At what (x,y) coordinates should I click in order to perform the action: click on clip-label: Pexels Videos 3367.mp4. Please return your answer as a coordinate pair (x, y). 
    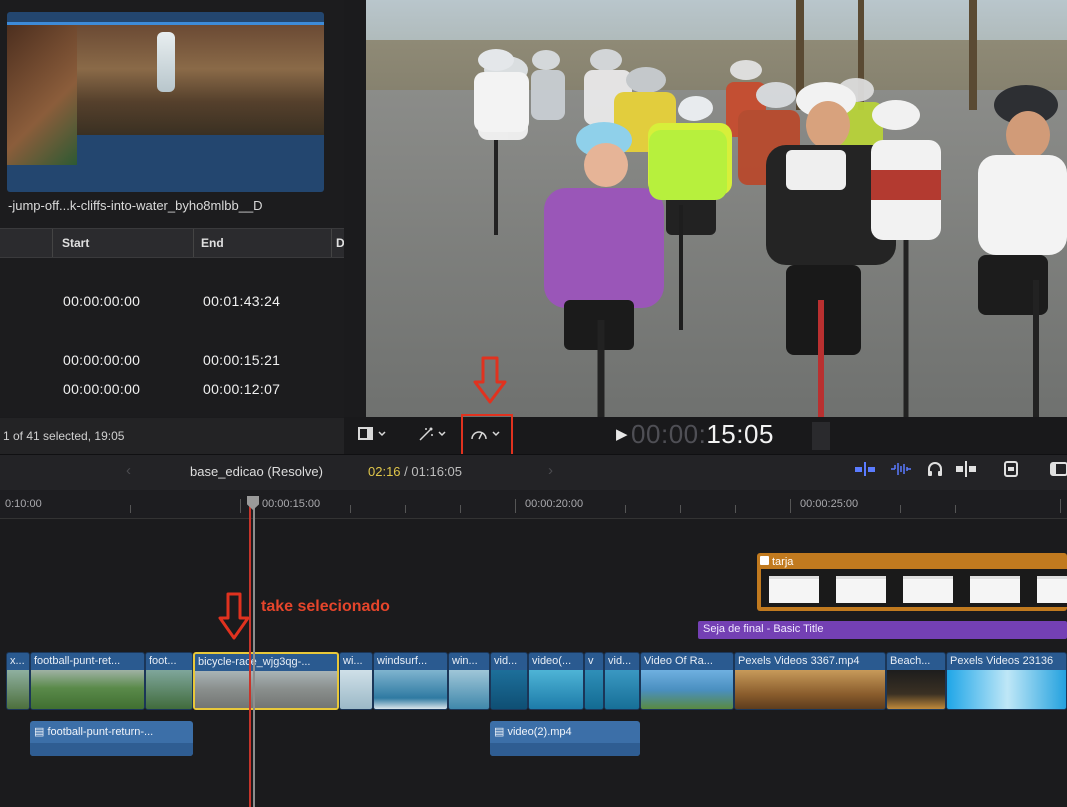
    Looking at the image, I should click on (799, 661).